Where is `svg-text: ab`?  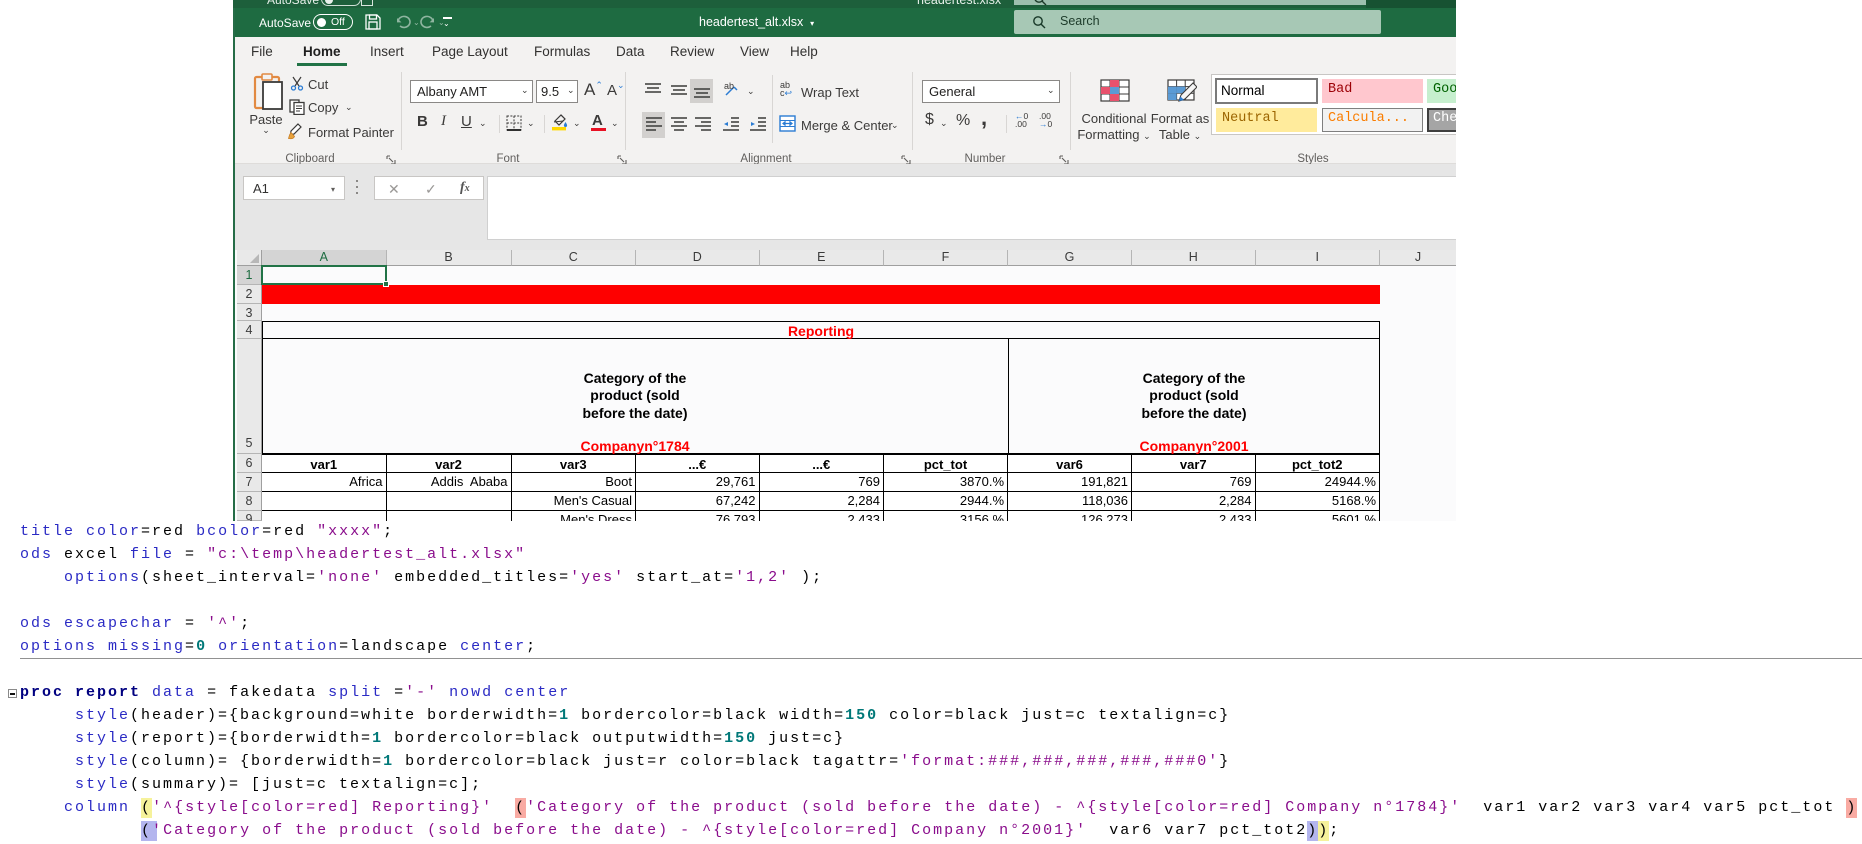 svg-text: ab is located at coordinates (729, 86).